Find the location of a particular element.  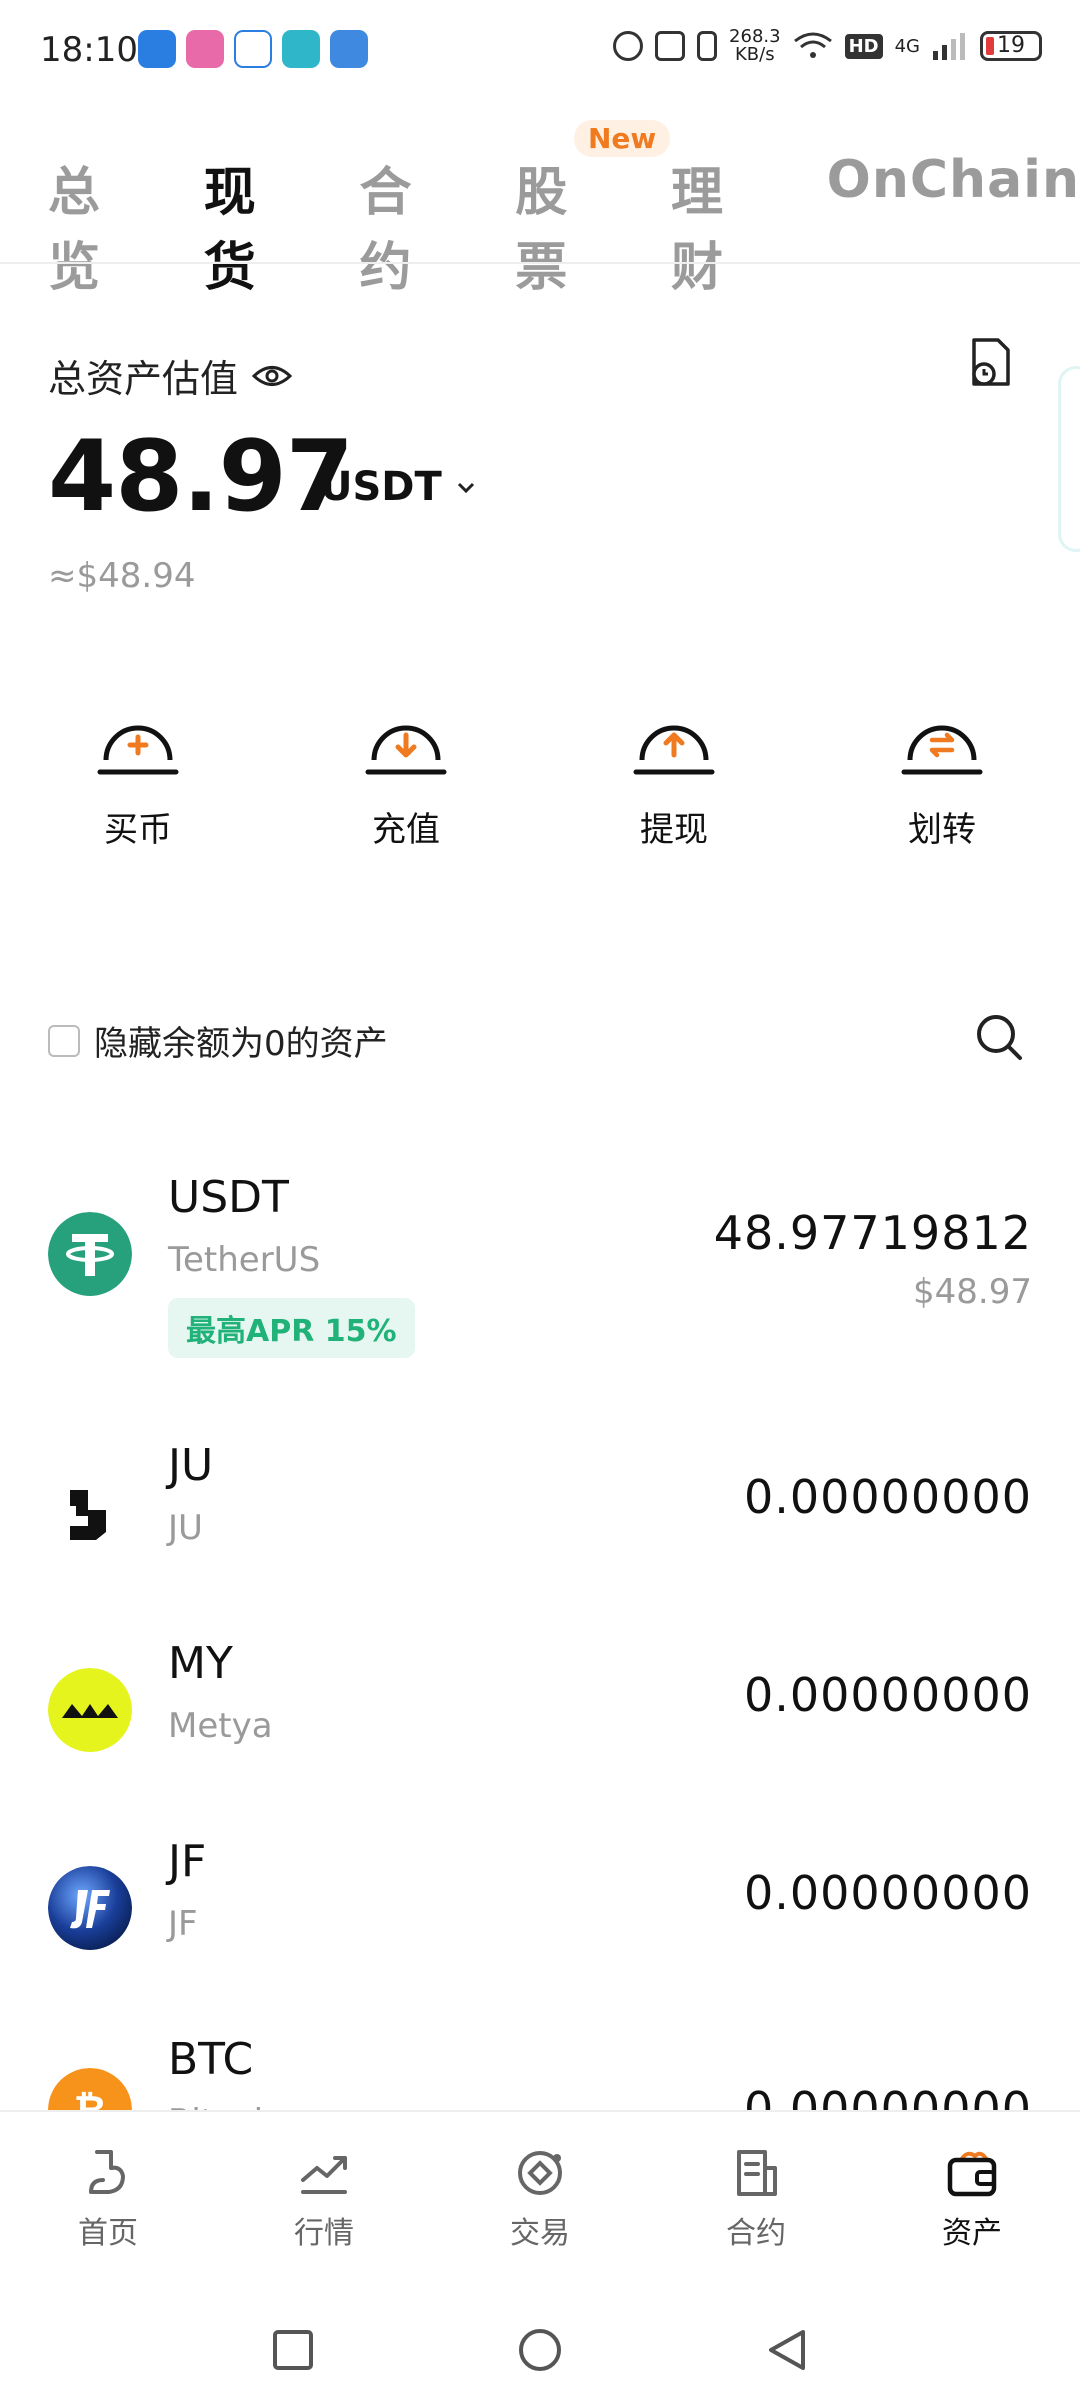

nav-trade-label: 交易 is located at coordinates (540, 2233).